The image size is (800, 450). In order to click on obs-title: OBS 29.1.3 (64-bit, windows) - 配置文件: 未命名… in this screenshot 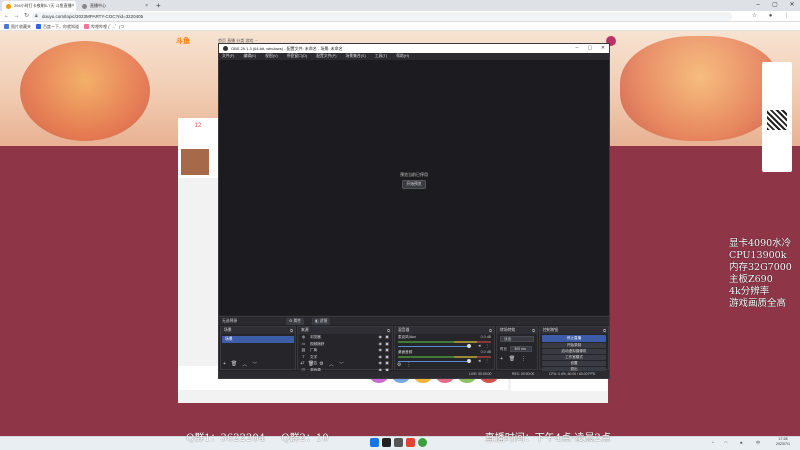, I will do `click(287, 48)`.